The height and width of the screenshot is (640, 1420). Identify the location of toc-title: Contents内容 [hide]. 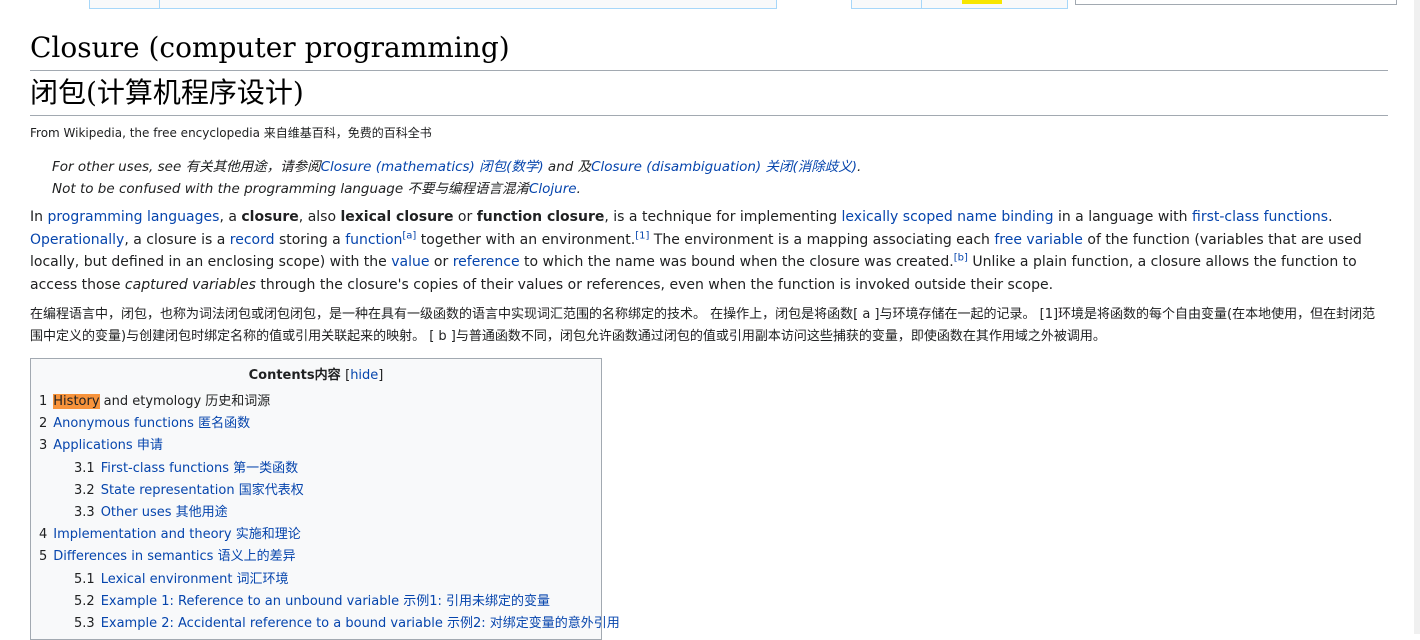
(316, 376).